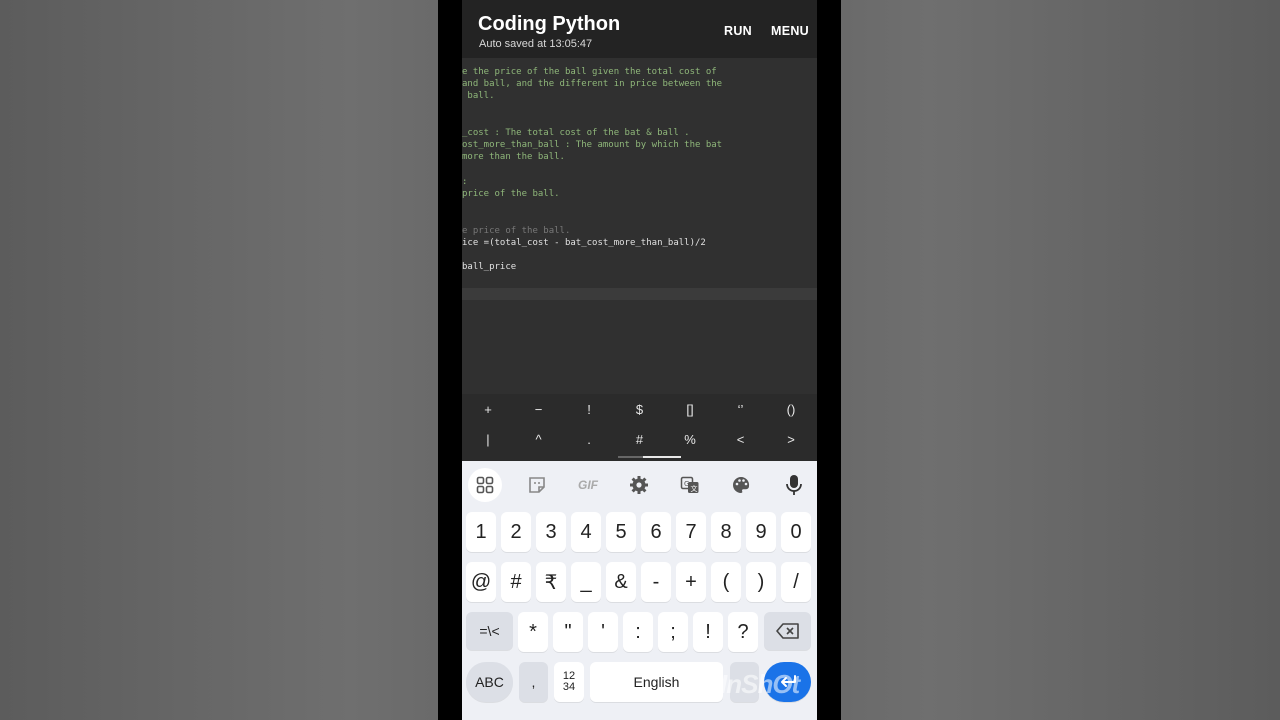 Image resolution: width=1280 pixels, height=720 pixels. What do you see at coordinates (549, 24) in the screenshot?
I see `app-title: Coding Python` at bounding box center [549, 24].